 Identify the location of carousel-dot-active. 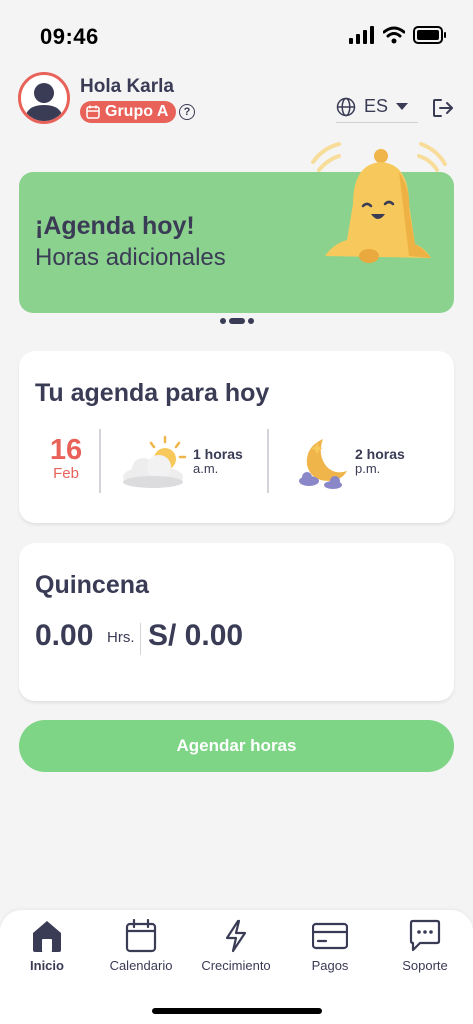
(237, 321).